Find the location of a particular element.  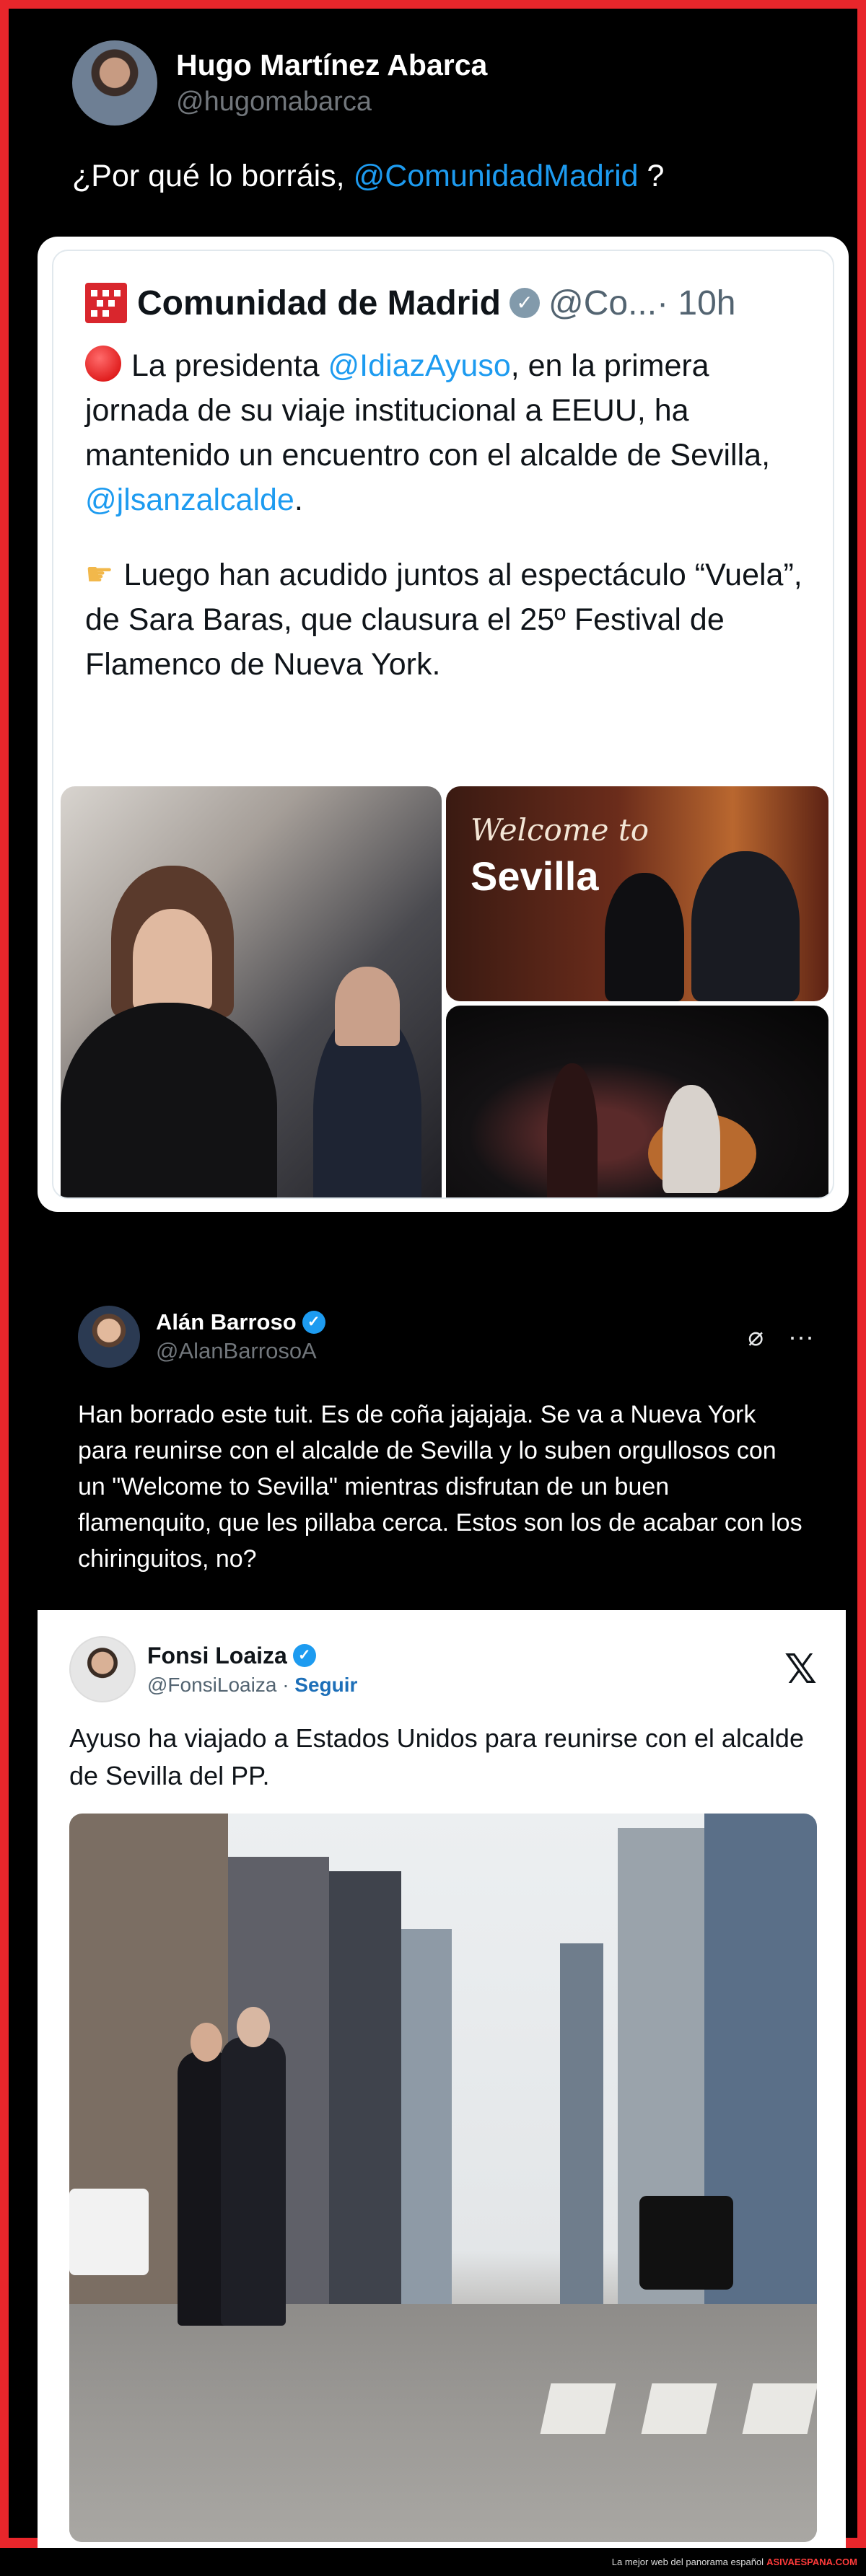

quoted-p1-before: La presidenta is located at coordinates (229, 365).